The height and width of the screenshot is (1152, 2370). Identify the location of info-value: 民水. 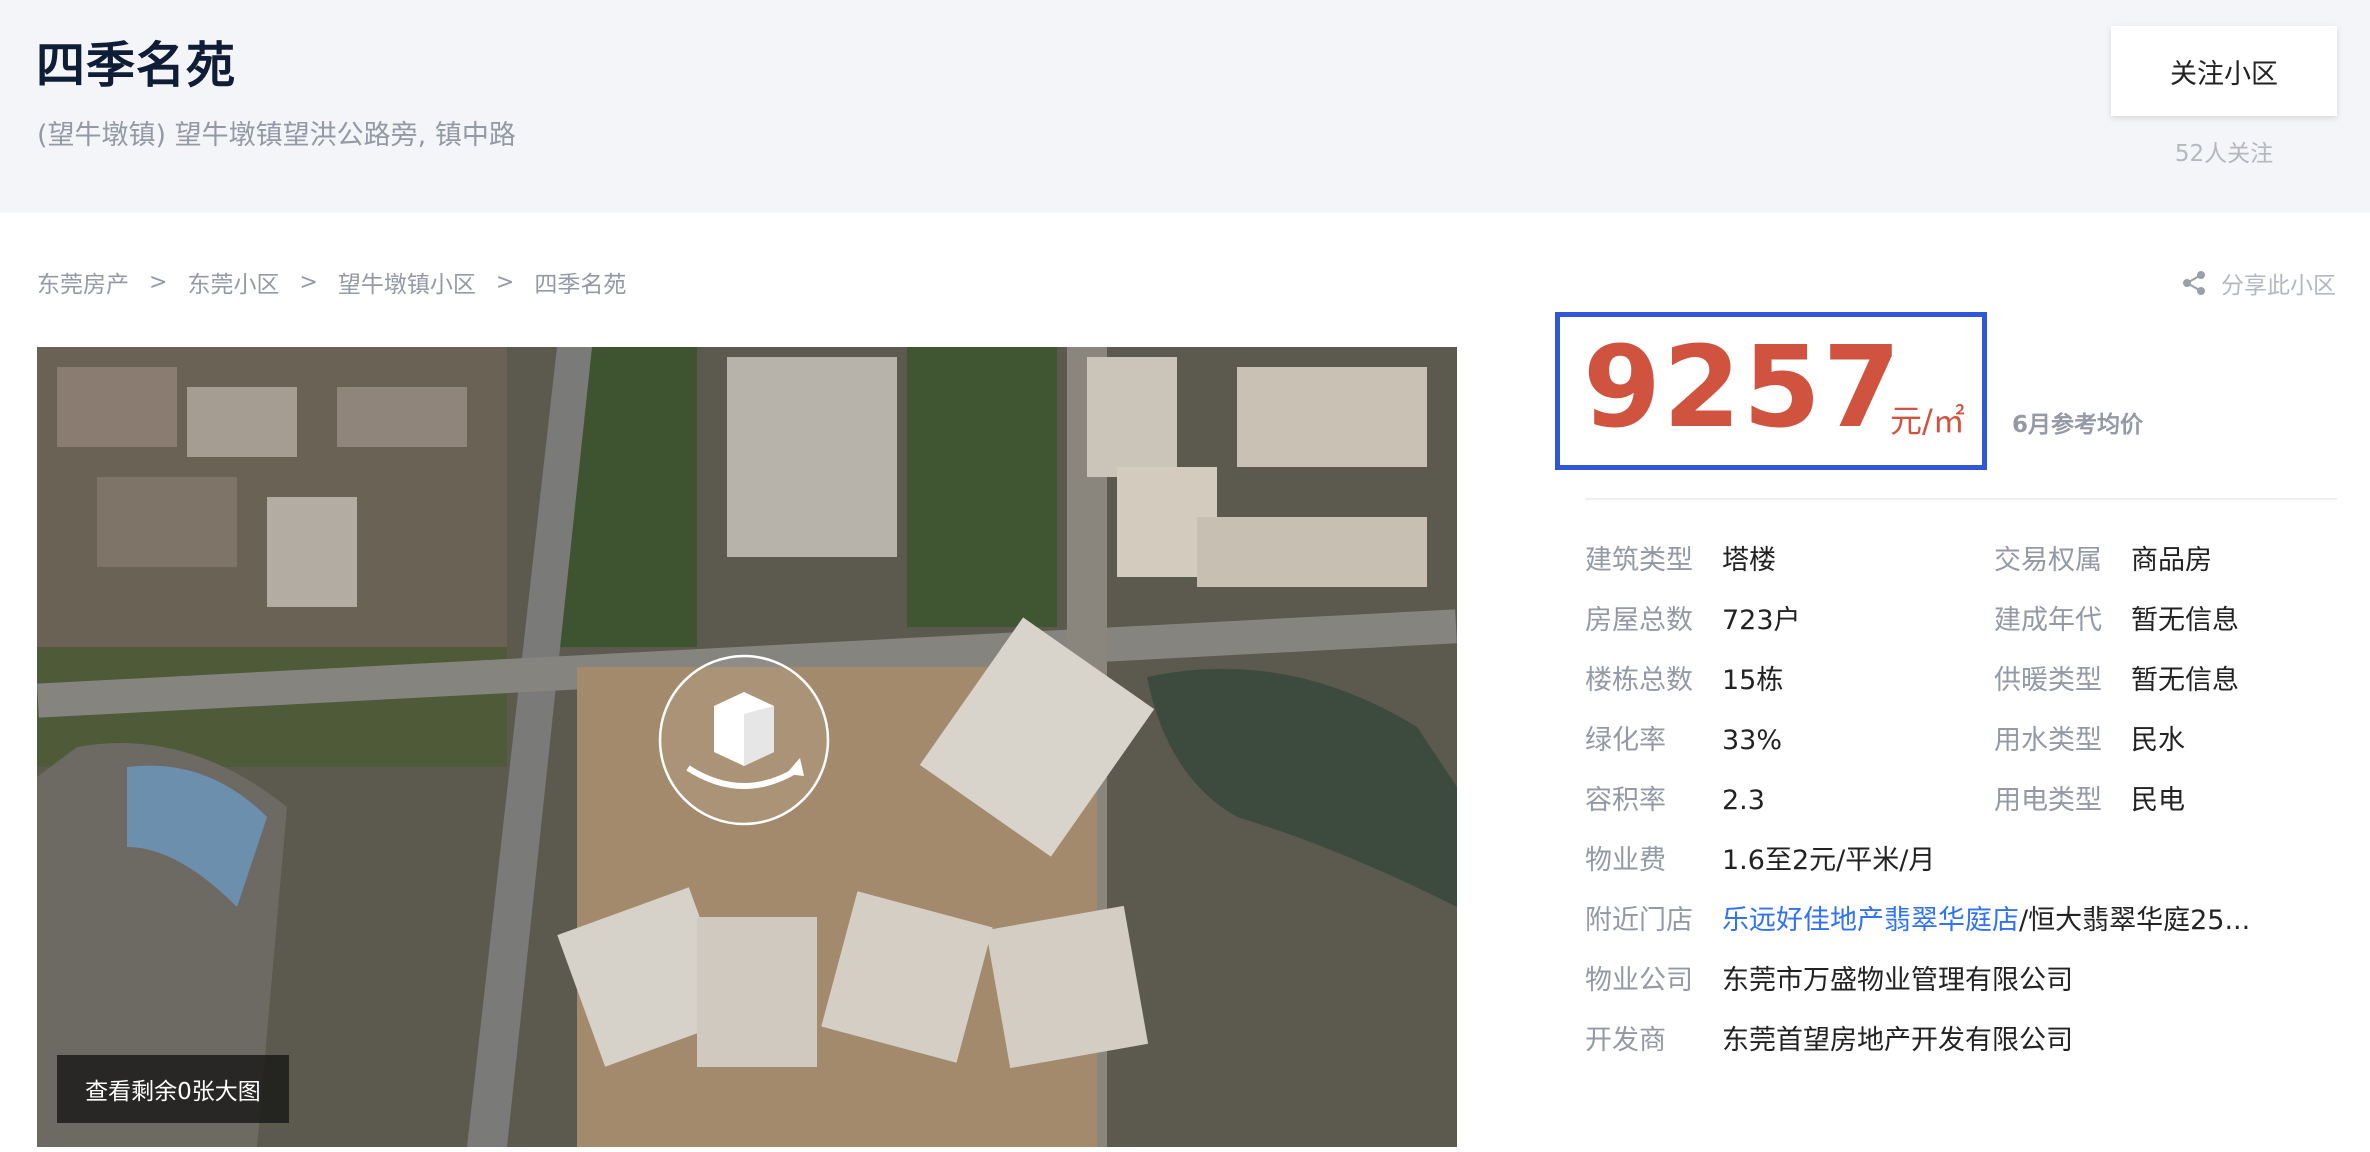
(2158, 740).